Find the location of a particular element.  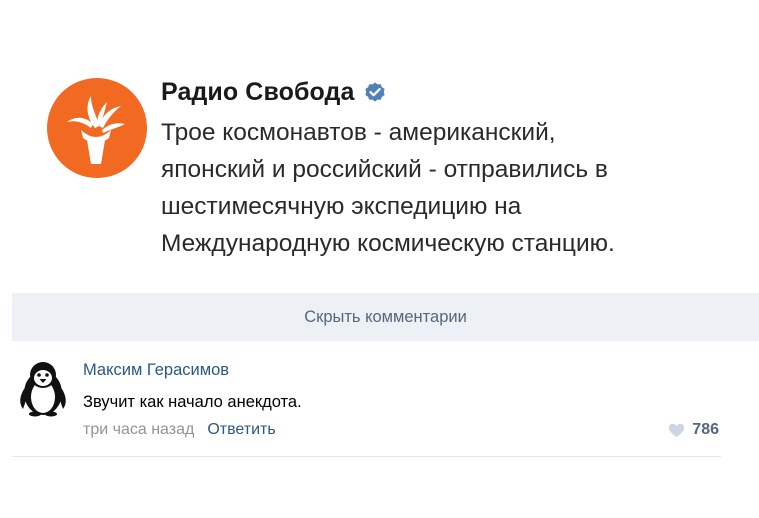

radio-liberty-logo-avatar is located at coordinates (97, 128).